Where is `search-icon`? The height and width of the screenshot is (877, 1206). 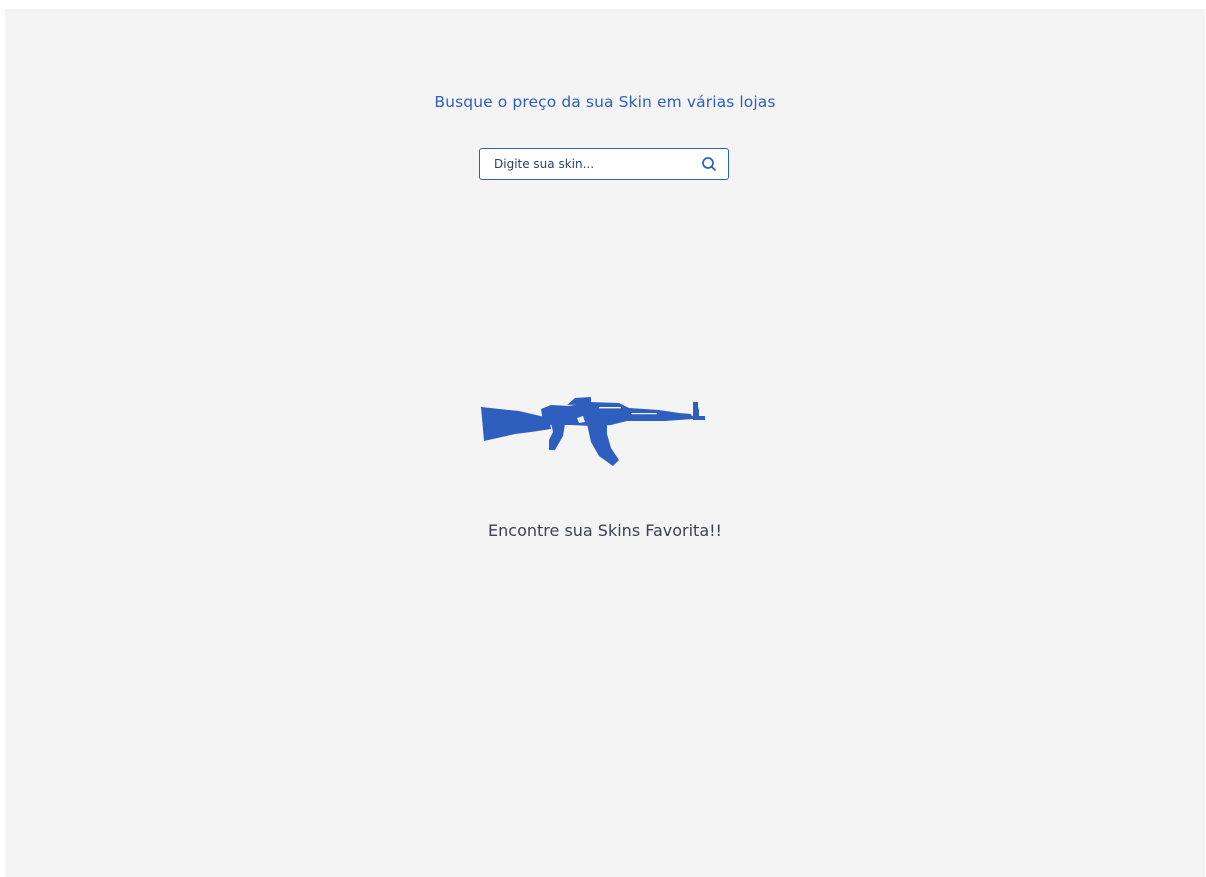
search-icon is located at coordinates (709, 164).